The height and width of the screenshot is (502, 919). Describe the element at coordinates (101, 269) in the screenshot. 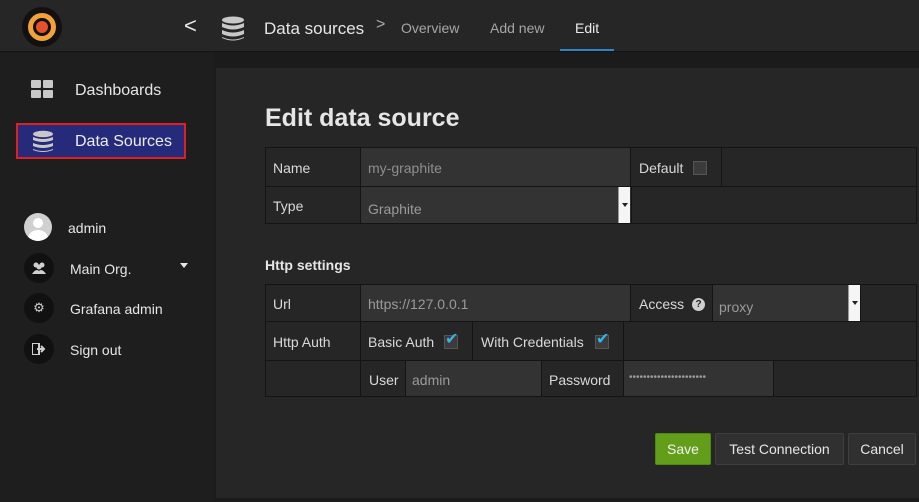

I see `org-name: Main Org.` at that location.